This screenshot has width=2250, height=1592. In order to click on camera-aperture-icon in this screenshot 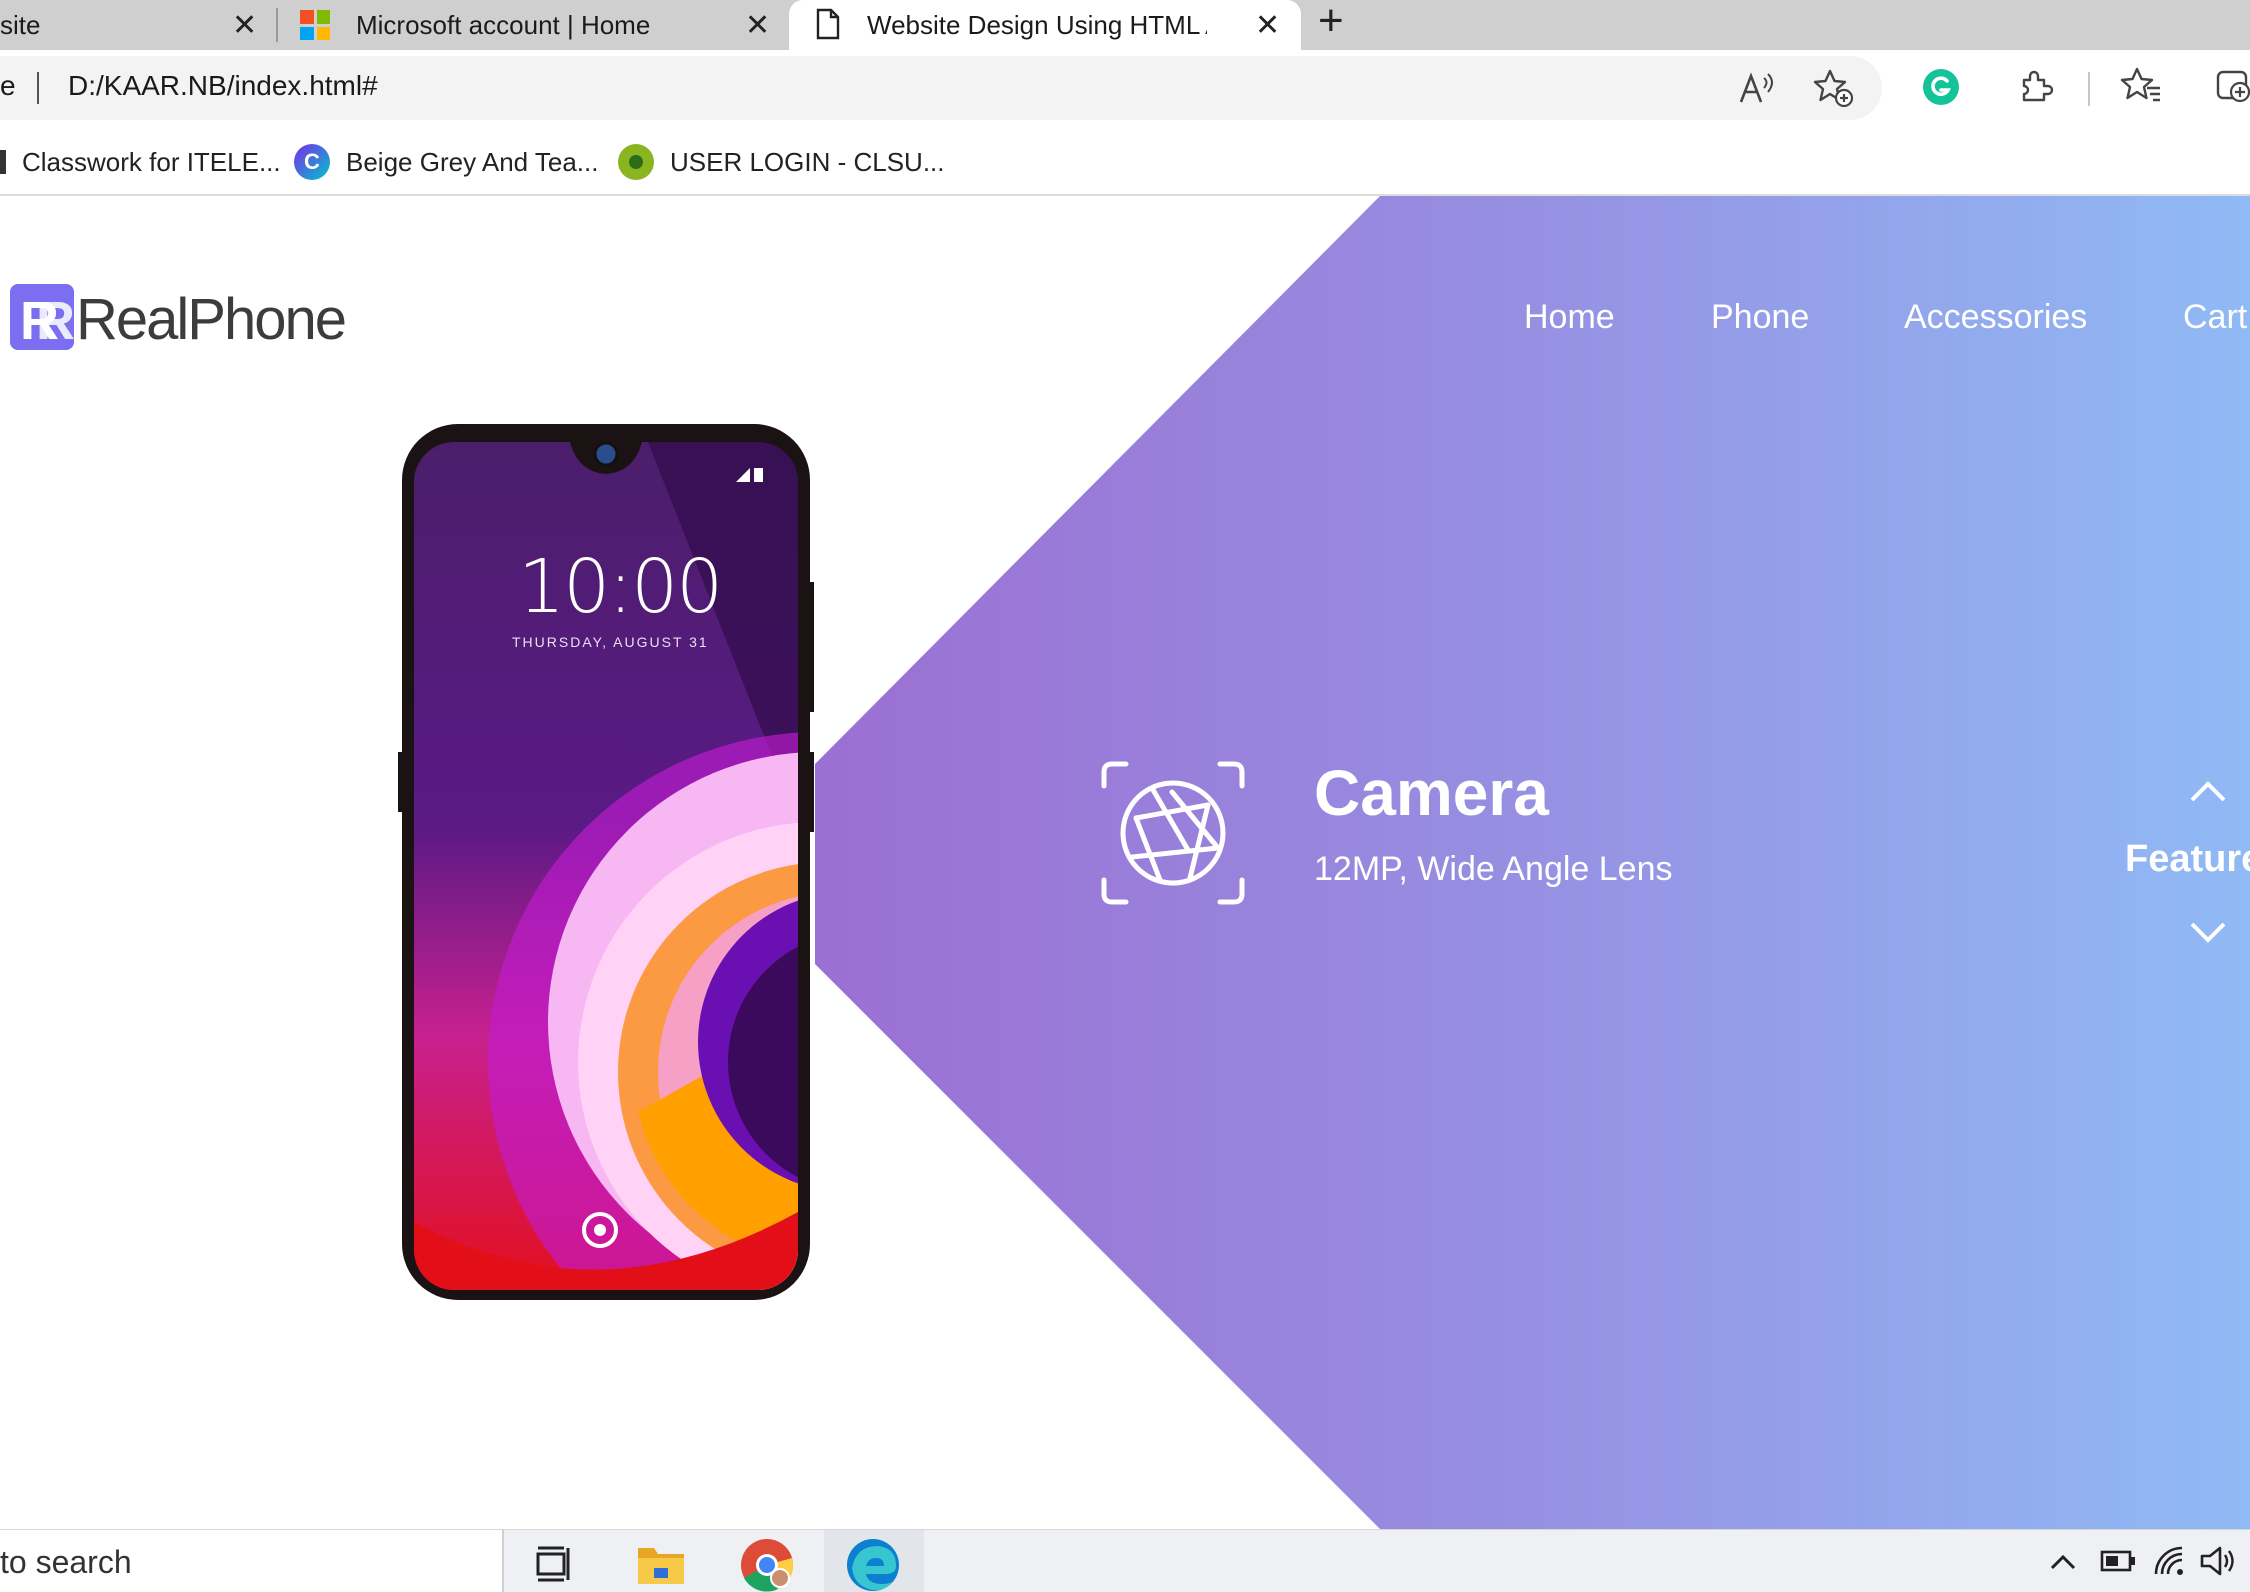, I will do `click(1173, 833)`.